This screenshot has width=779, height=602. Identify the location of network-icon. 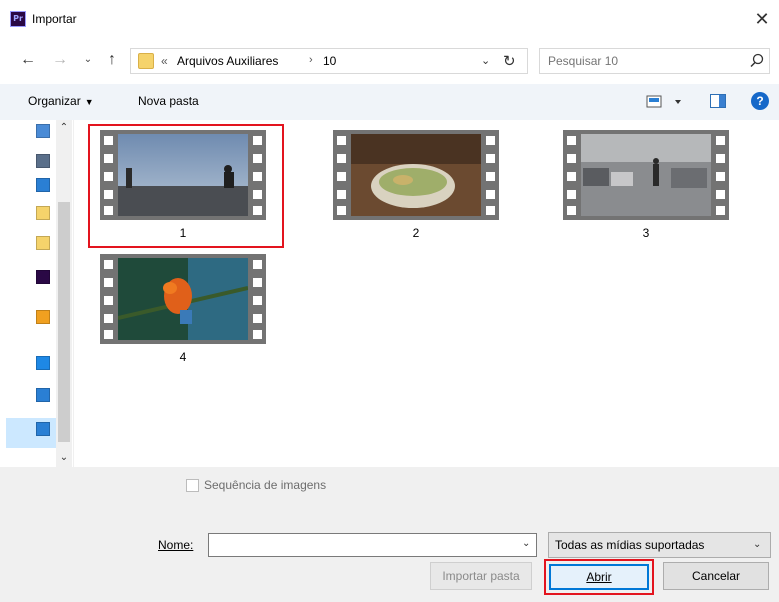
(43, 429).